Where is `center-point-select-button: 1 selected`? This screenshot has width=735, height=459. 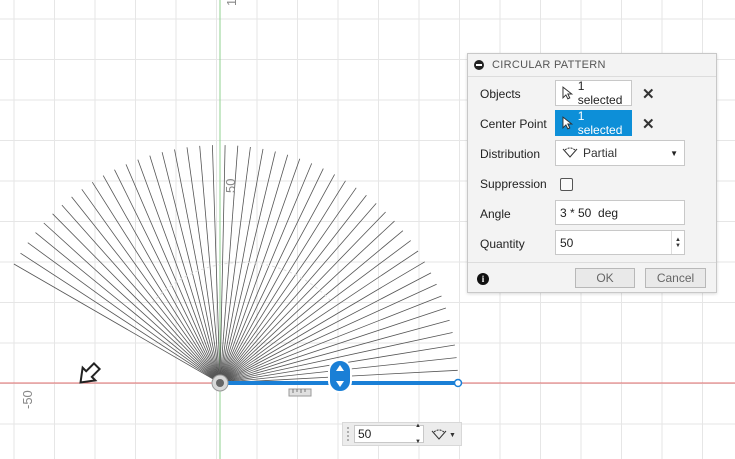
center-point-select-button: 1 selected is located at coordinates (593, 123).